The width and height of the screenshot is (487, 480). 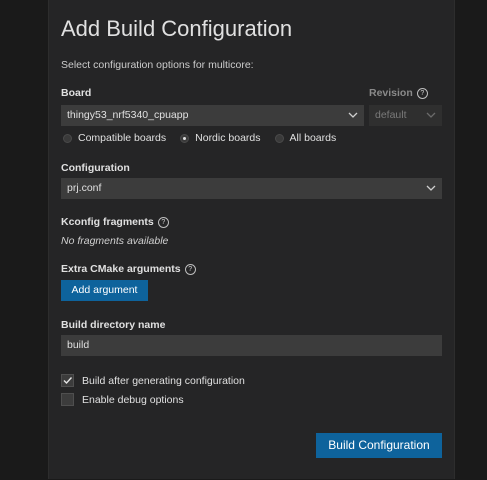 What do you see at coordinates (122, 138) in the screenshot?
I see `radio-compatible-boards-label: Compatible boards` at bounding box center [122, 138].